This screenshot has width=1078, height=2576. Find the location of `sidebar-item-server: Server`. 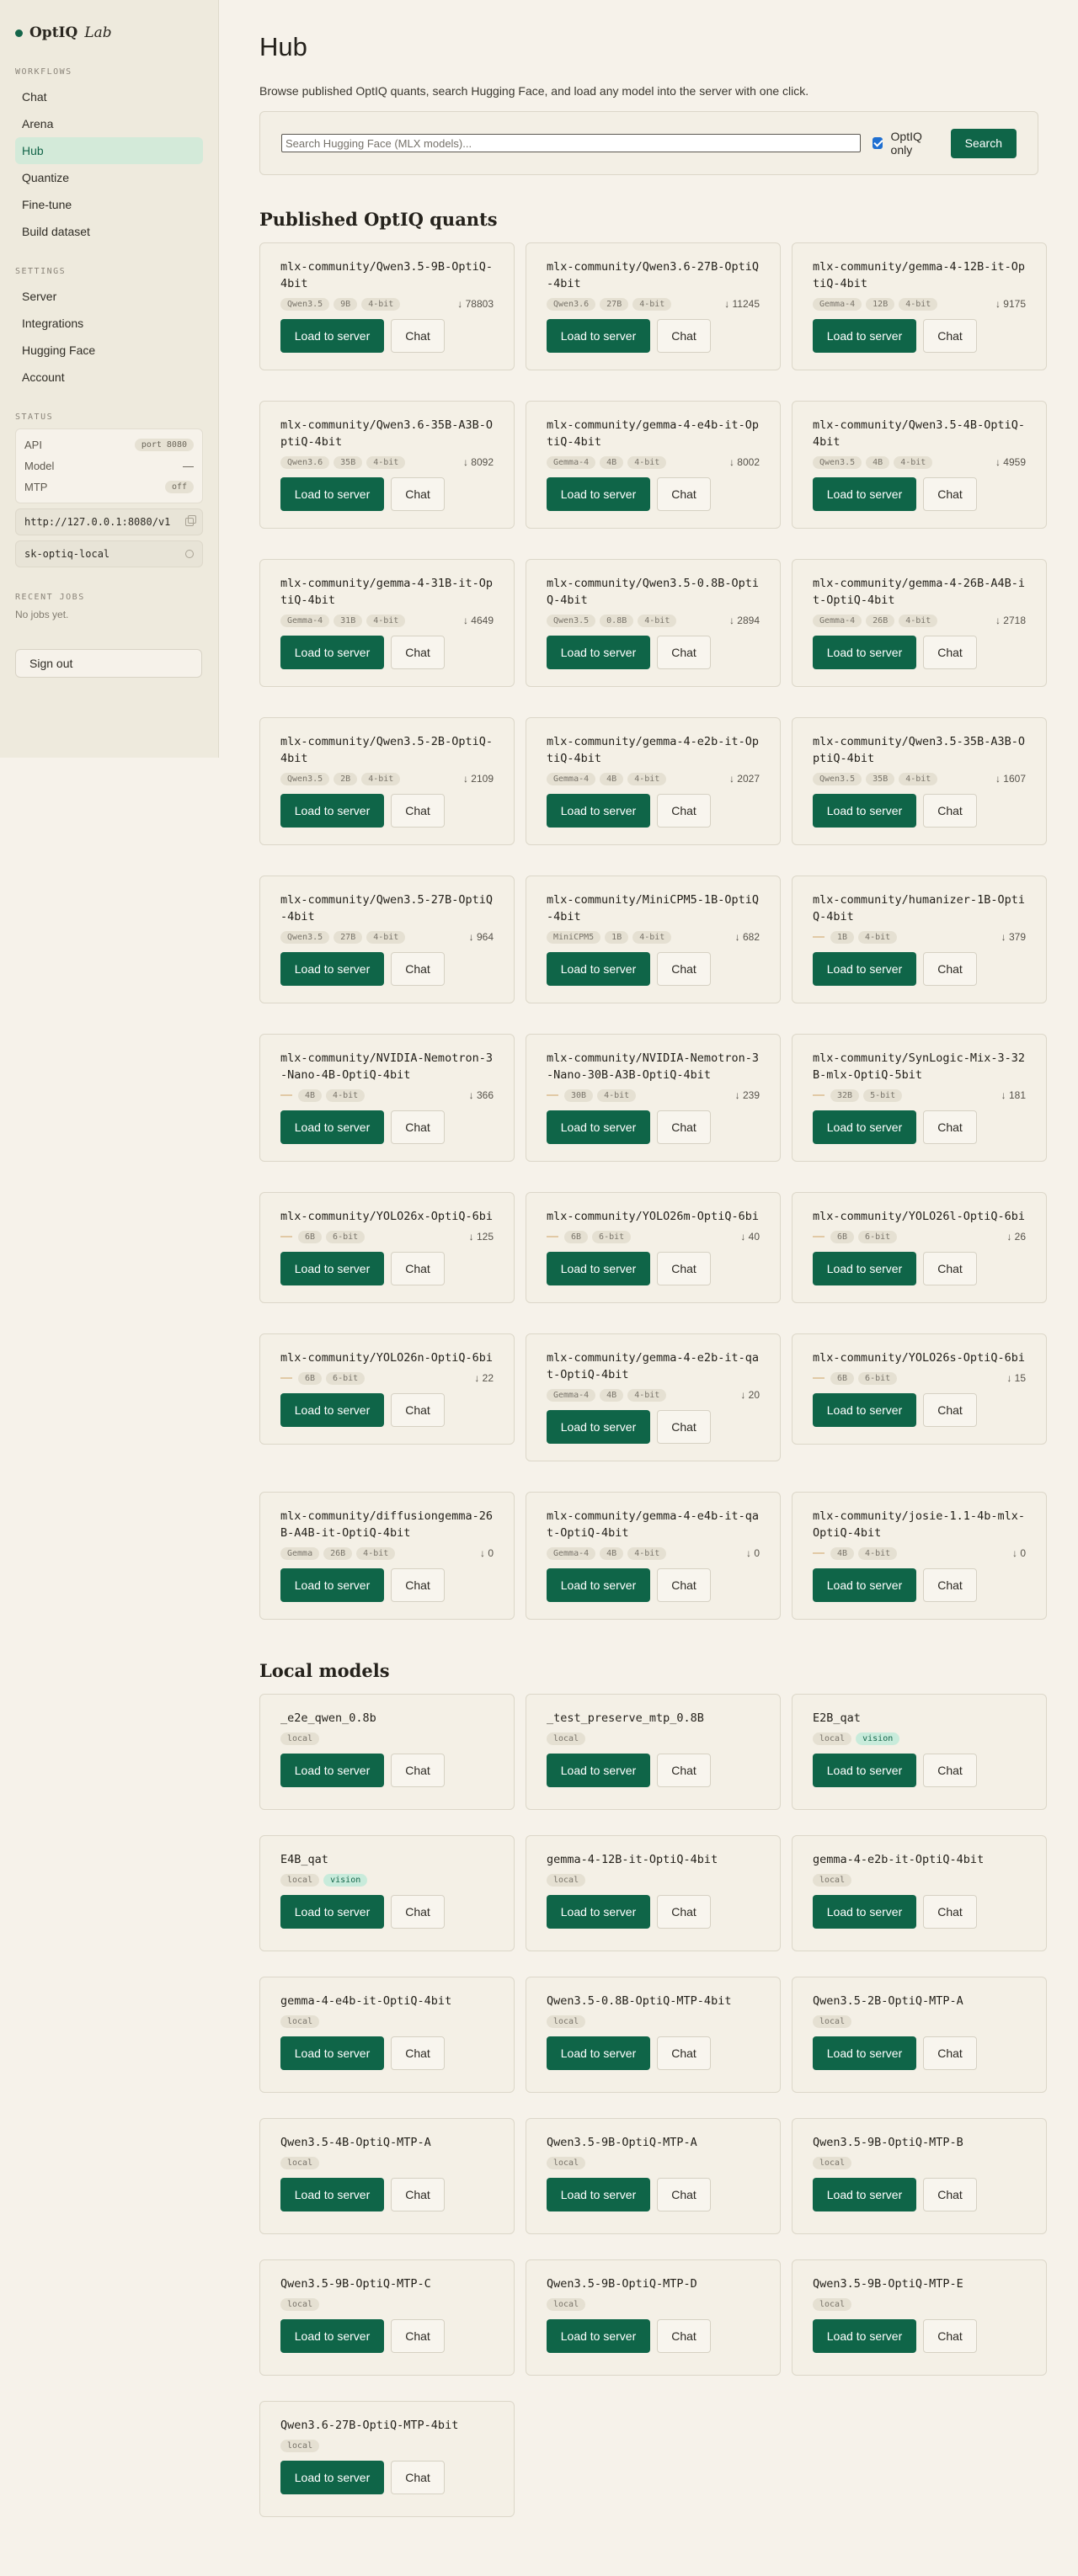

sidebar-item-server: Server is located at coordinates (109, 296).